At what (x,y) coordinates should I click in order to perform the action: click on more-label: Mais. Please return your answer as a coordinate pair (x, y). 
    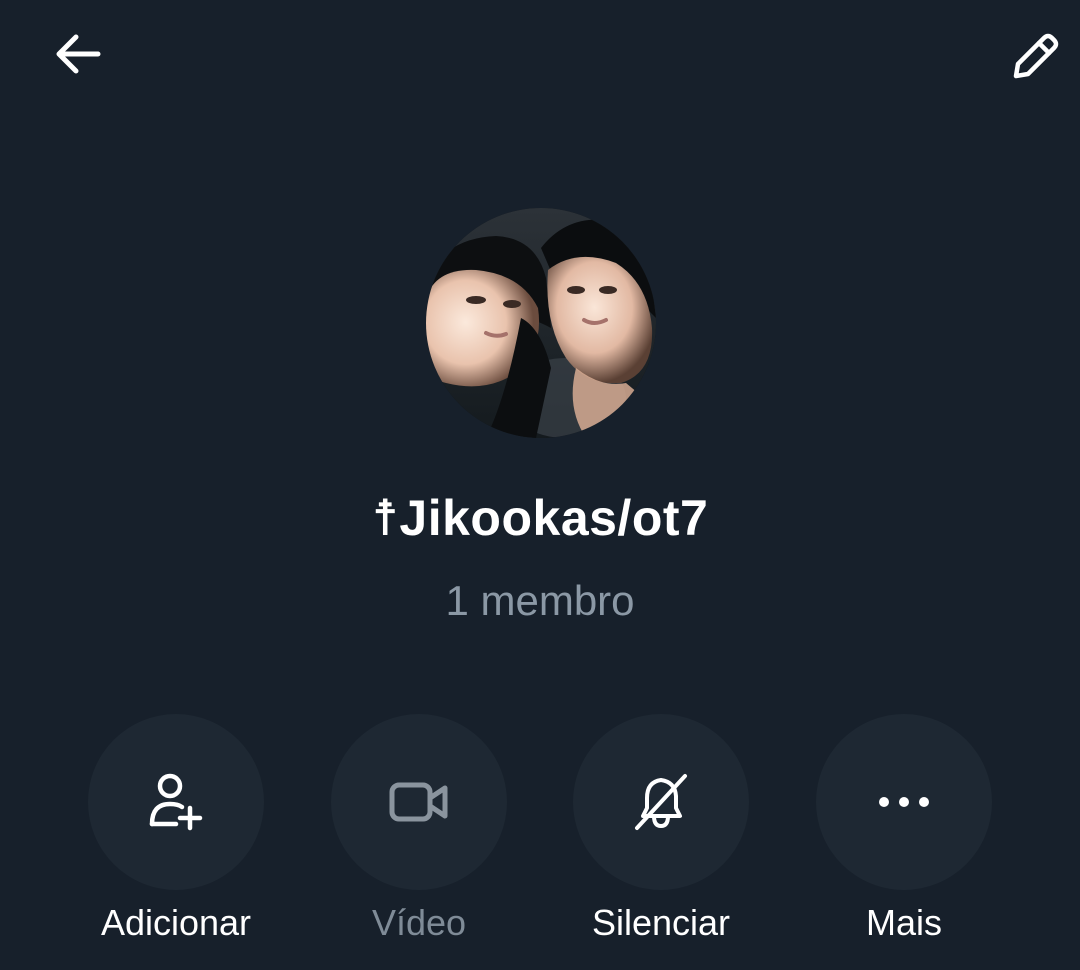
    Looking at the image, I should click on (903, 922).